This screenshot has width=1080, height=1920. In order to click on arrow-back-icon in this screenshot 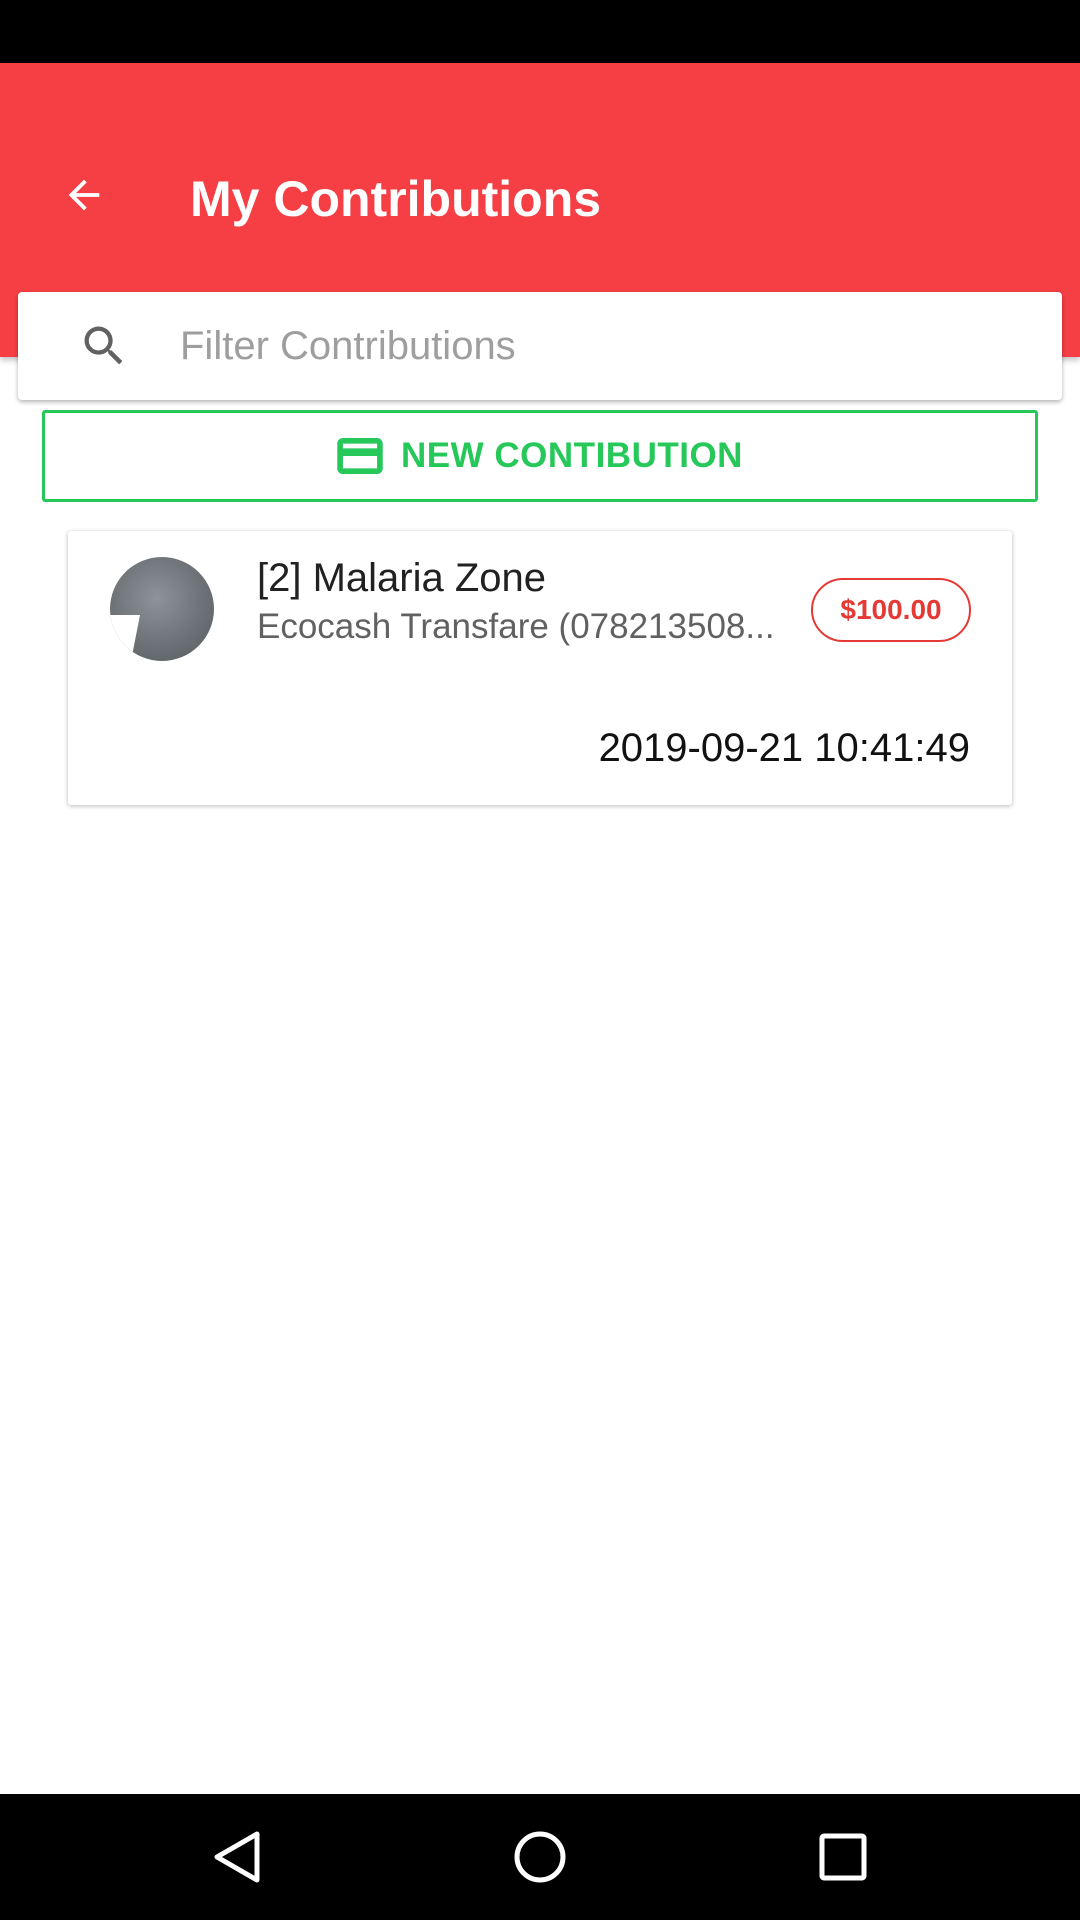, I will do `click(84, 195)`.